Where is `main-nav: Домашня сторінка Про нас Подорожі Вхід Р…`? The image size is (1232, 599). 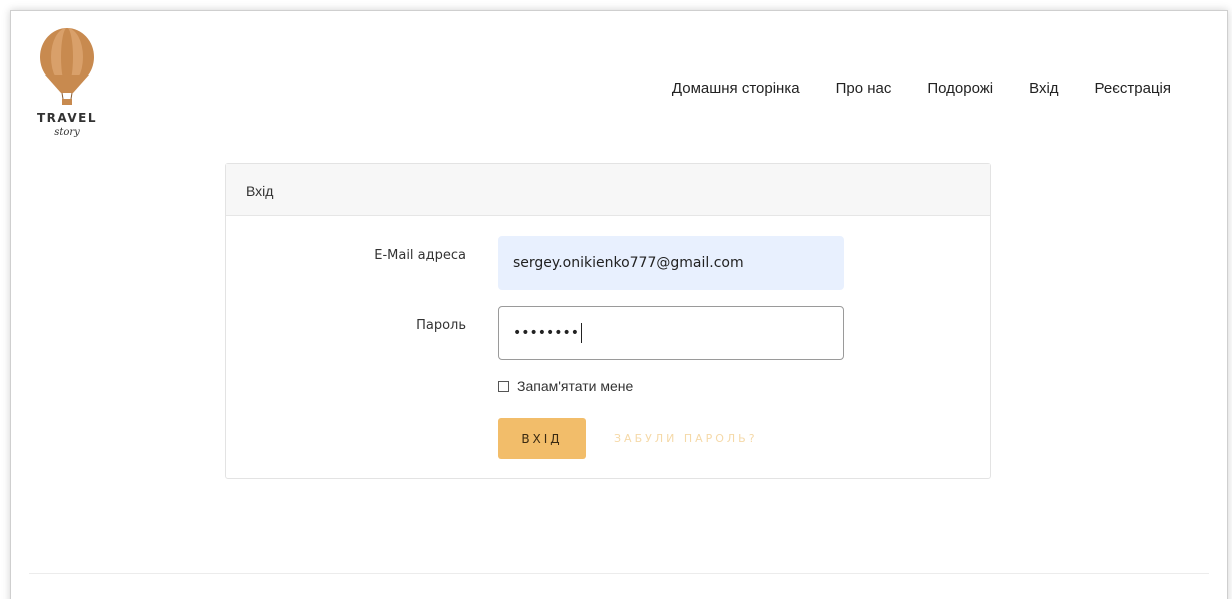 main-nav: Домашня сторінка Про нас Подорожі Вхід Р… is located at coordinates (903, 88).